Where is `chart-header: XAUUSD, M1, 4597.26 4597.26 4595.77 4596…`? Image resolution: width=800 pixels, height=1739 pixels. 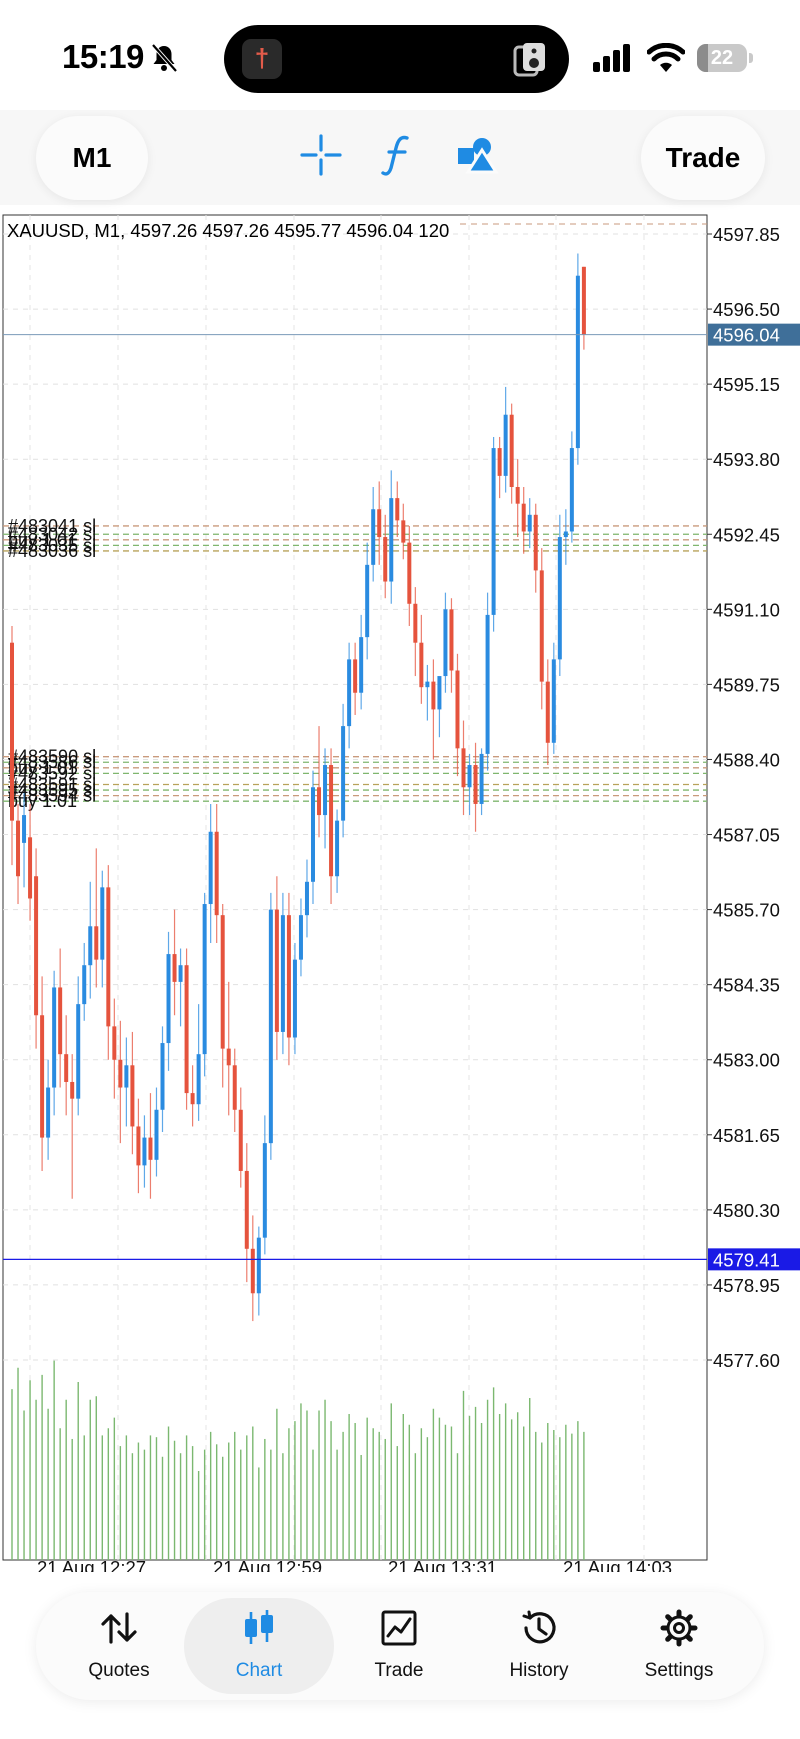
chart-header: XAUUSD, M1, 4597.26 4597.26 4595.77 4596… is located at coordinates (228, 230).